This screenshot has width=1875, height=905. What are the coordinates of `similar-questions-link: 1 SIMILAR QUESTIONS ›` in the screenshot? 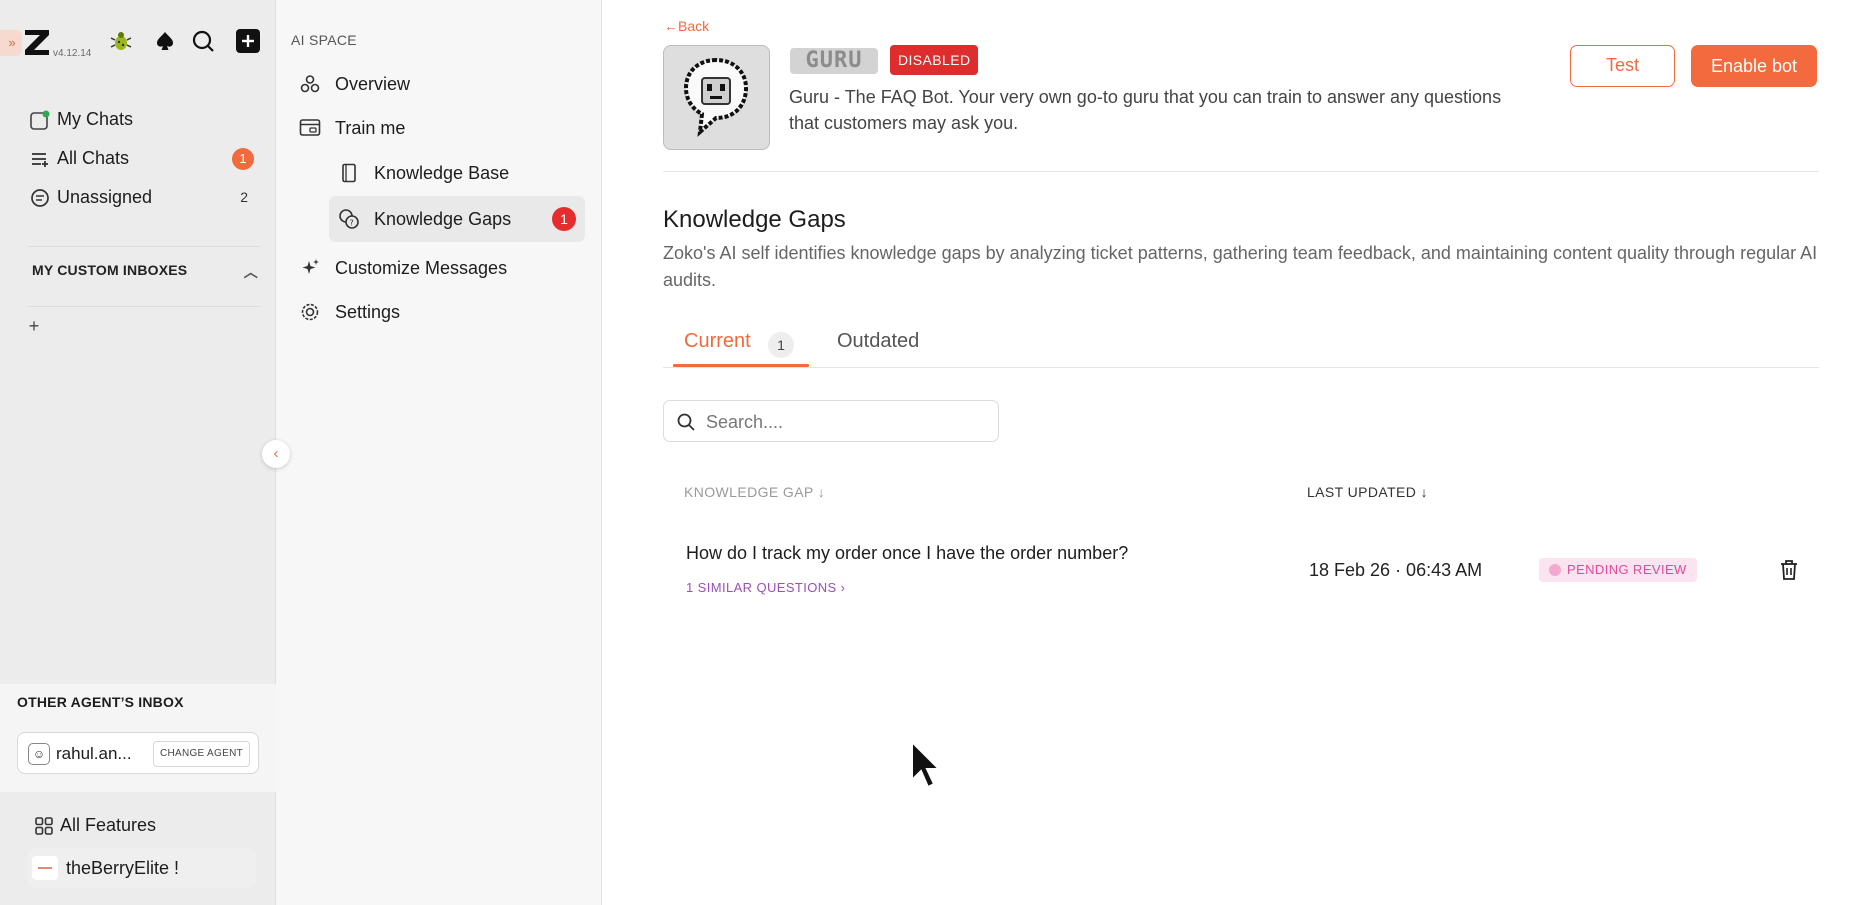 It's located at (765, 587).